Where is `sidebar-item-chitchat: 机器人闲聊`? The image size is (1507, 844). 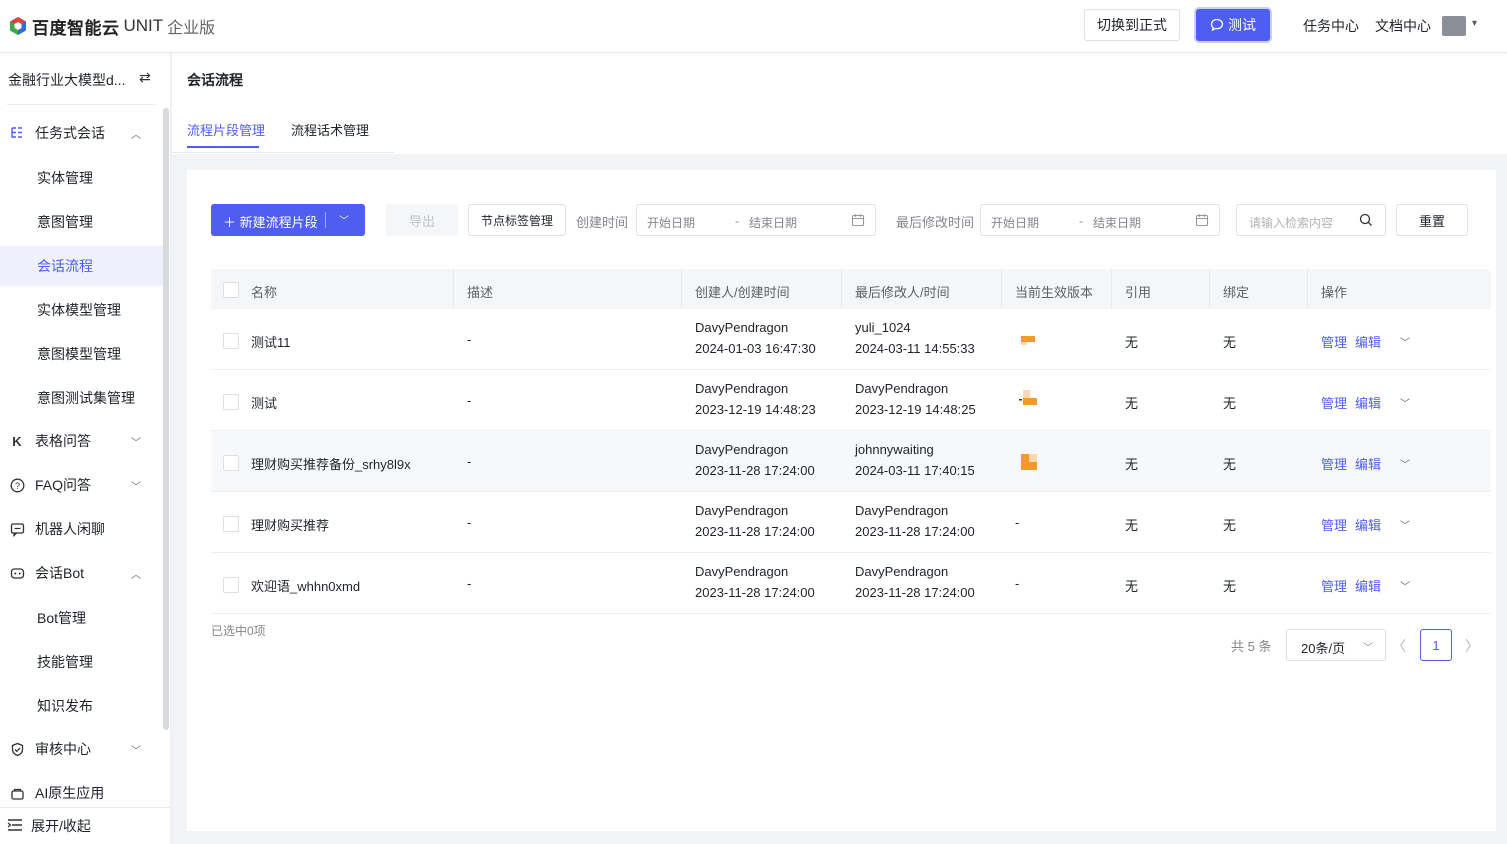
sidebar-item-chitchat: 机器人闲聊 is located at coordinates (81, 529).